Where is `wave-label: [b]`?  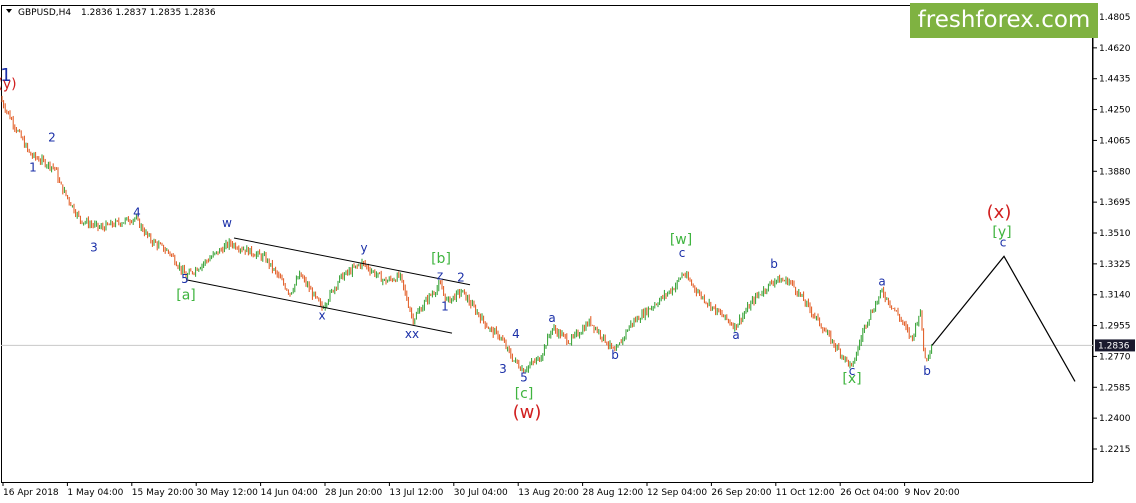 wave-label: [b] is located at coordinates (441, 259).